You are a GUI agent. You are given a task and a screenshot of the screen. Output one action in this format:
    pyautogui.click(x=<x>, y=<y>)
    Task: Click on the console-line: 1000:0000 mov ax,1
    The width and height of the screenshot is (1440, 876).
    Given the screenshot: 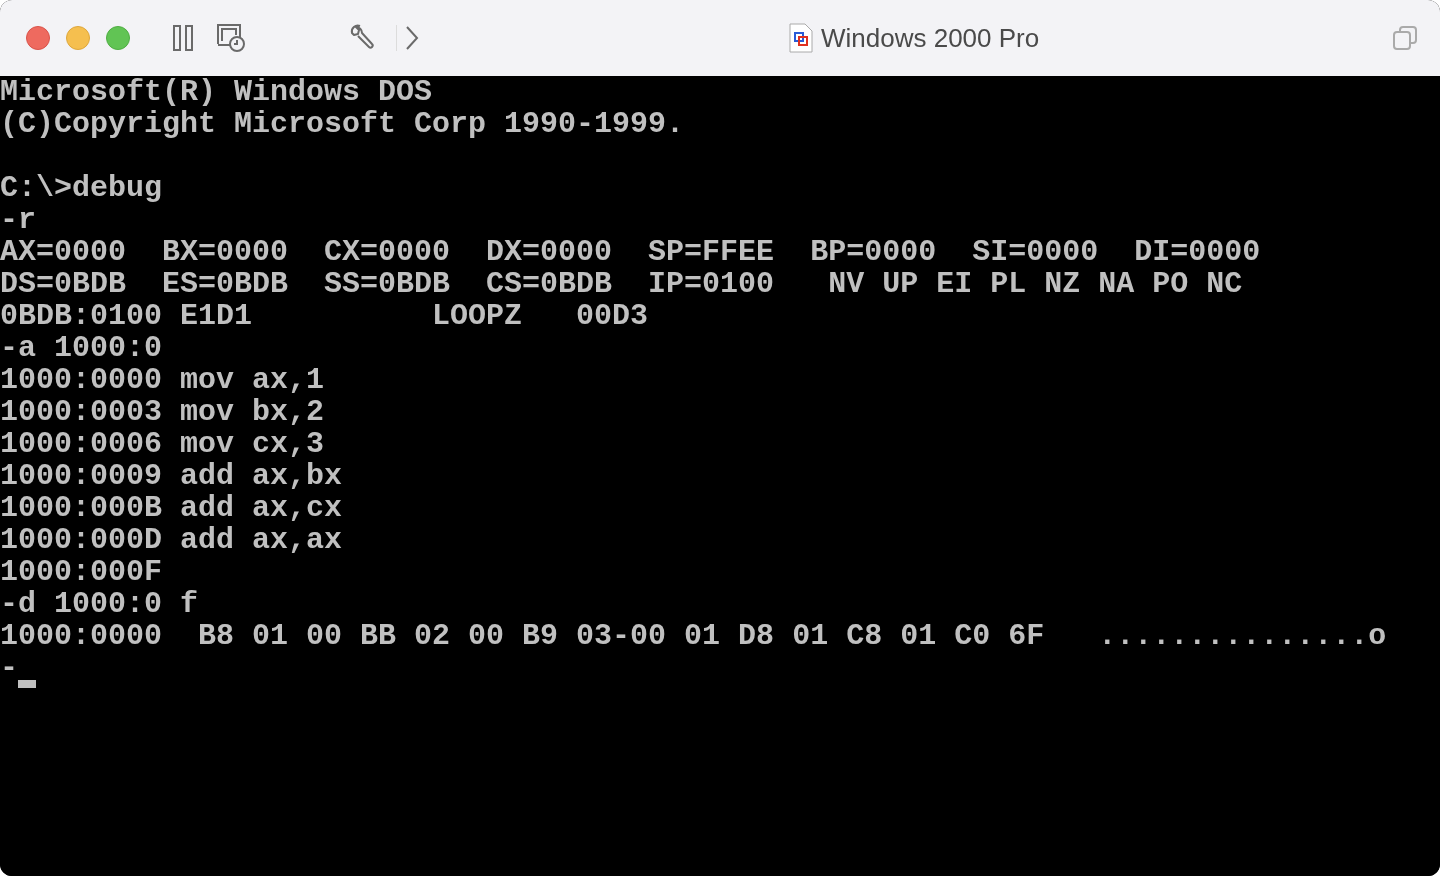 What is the action you would take?
    pyautogui.click(x=162, y=380)
    